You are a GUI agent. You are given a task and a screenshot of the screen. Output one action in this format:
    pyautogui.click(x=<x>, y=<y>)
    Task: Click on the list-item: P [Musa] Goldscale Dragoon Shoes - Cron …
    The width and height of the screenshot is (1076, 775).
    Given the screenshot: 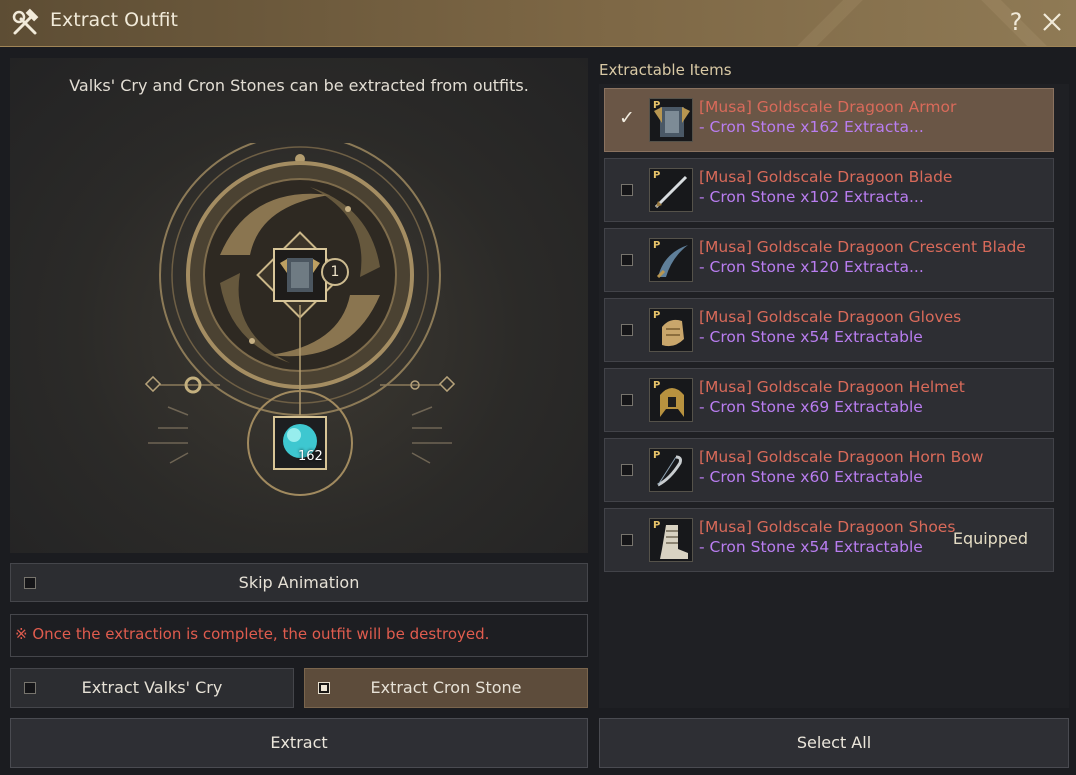 What is the action you would take?
    pyautogui.click(x=829, y=540)
    